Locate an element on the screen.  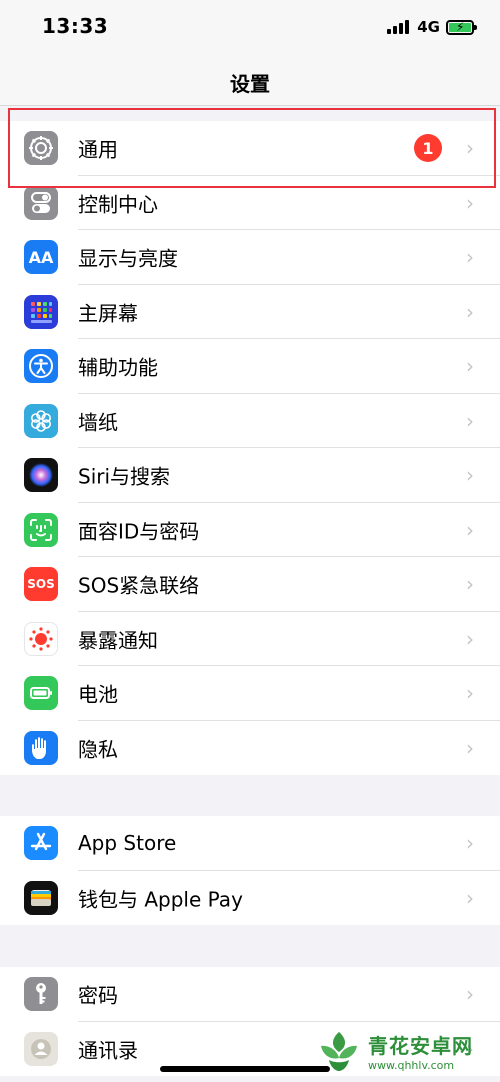
battery-icon is located at coordinates (41, 693).